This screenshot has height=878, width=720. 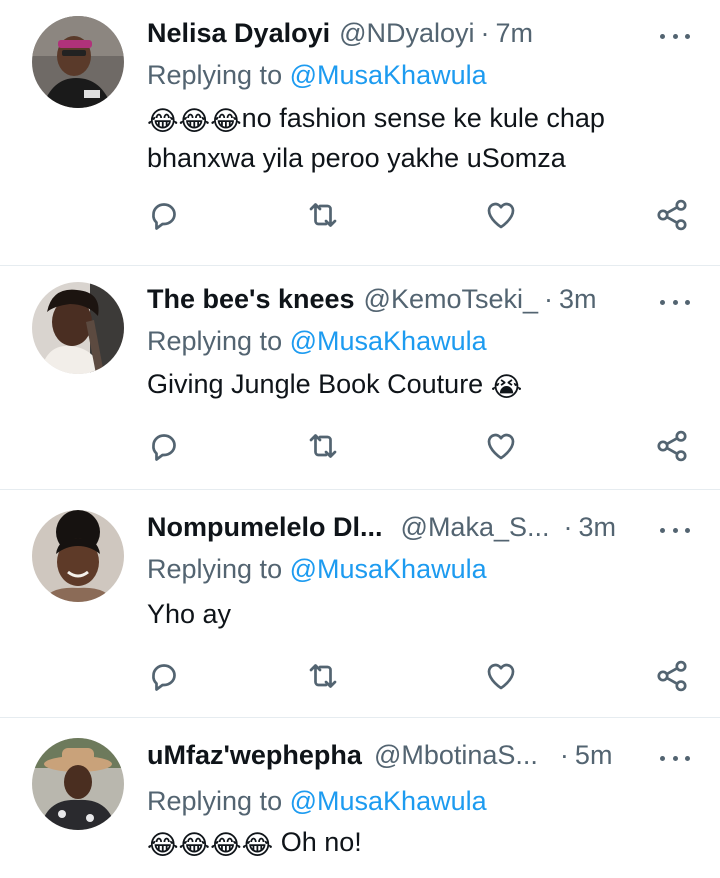 I want to click on tweet-header: Nelisa Dyaloyi @NDyaloyi · 7m, so click(x=403, y=36).